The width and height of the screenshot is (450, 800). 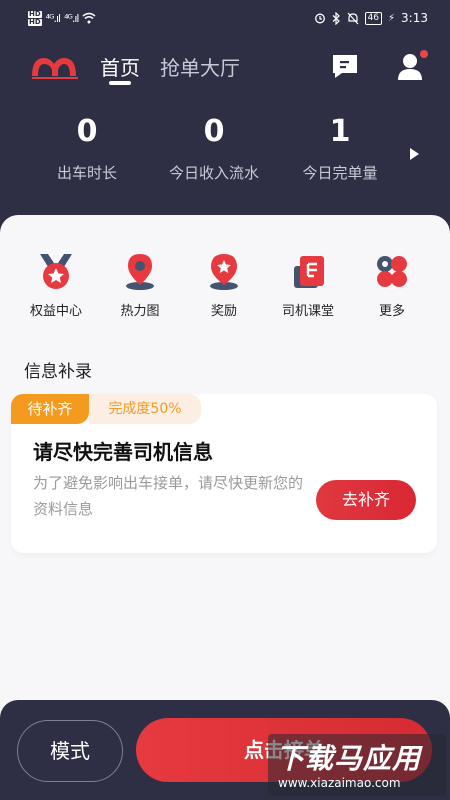 What do you see at coordinates (120, 66) in the screenshot?
I see `tab-home: 首页` at bounding box center [120, 66].